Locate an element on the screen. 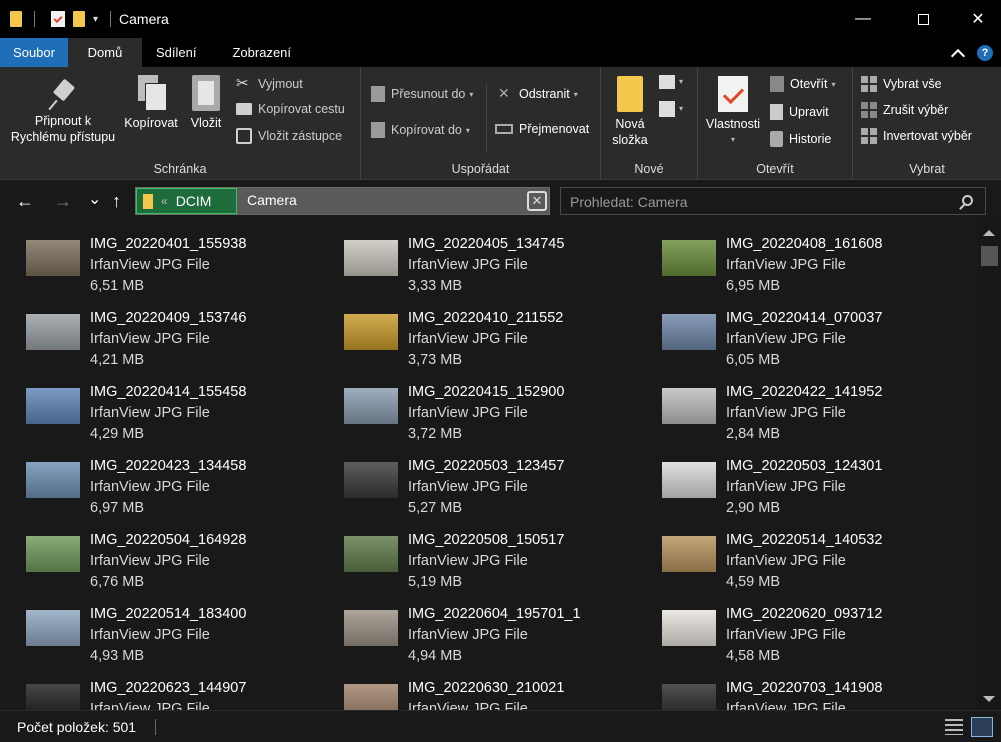  pin-quick-access-button: Připnout k Rychlému přístupu is located at coordinates (63, 112).